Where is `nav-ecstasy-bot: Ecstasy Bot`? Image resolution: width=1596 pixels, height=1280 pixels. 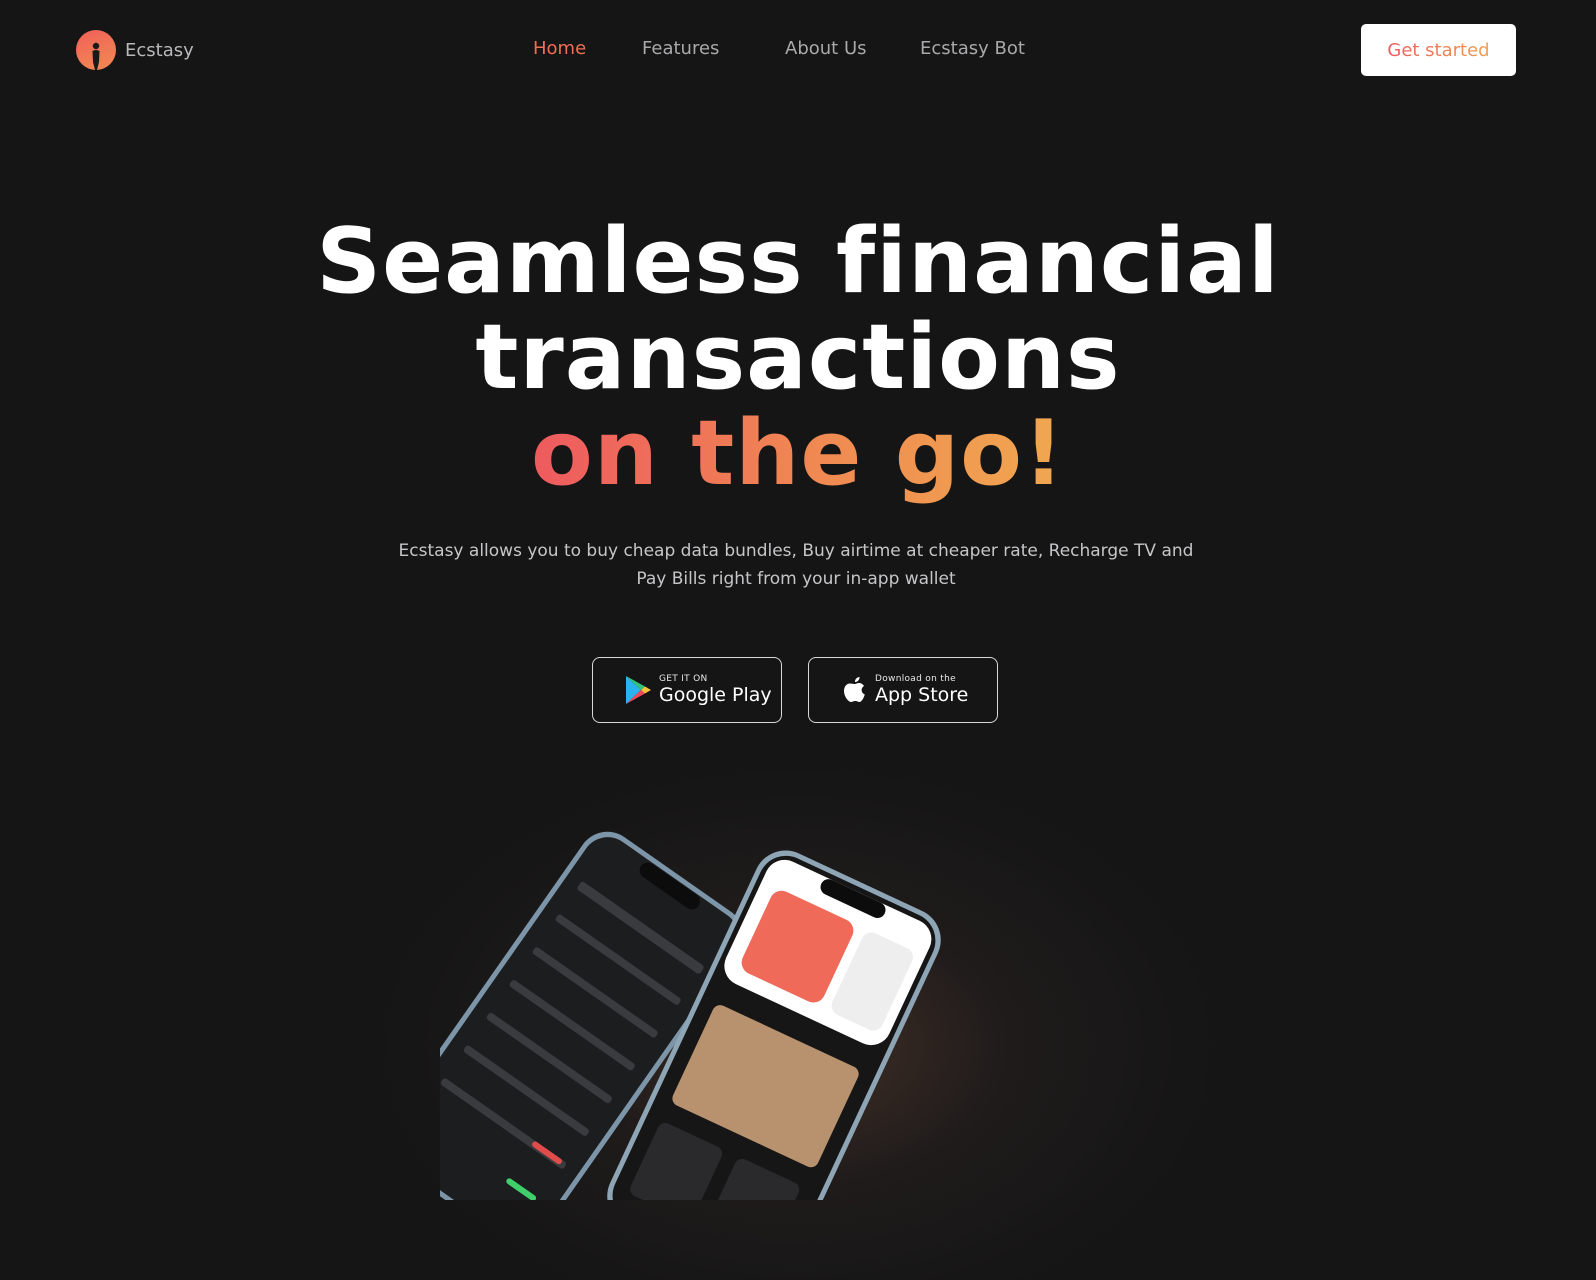
nav-ecstasy-bot: Ecstasy Bot is located at coordinates (972, 48).